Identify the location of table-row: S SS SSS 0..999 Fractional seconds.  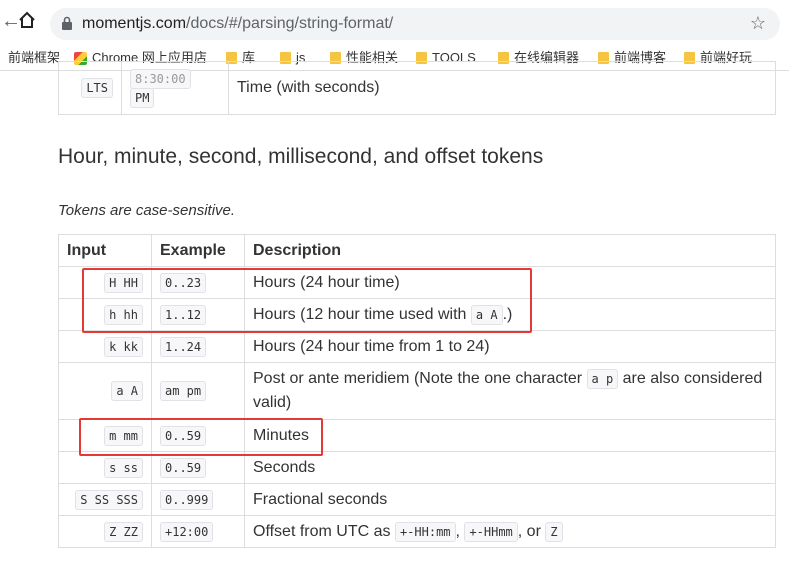
(417, 499).